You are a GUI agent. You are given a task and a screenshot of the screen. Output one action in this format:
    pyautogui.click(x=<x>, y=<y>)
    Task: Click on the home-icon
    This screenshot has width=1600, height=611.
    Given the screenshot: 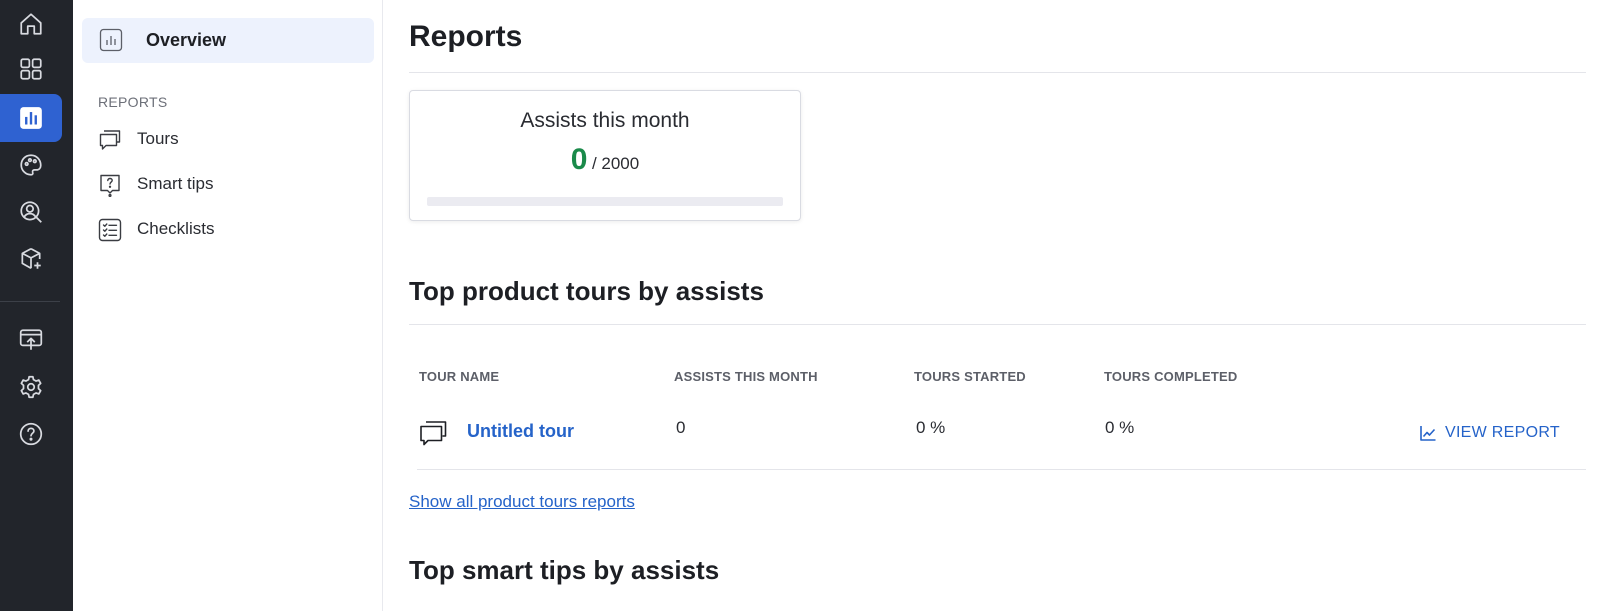 What is the action you would take?
    pyautogui.click(x=31, y=24)
    